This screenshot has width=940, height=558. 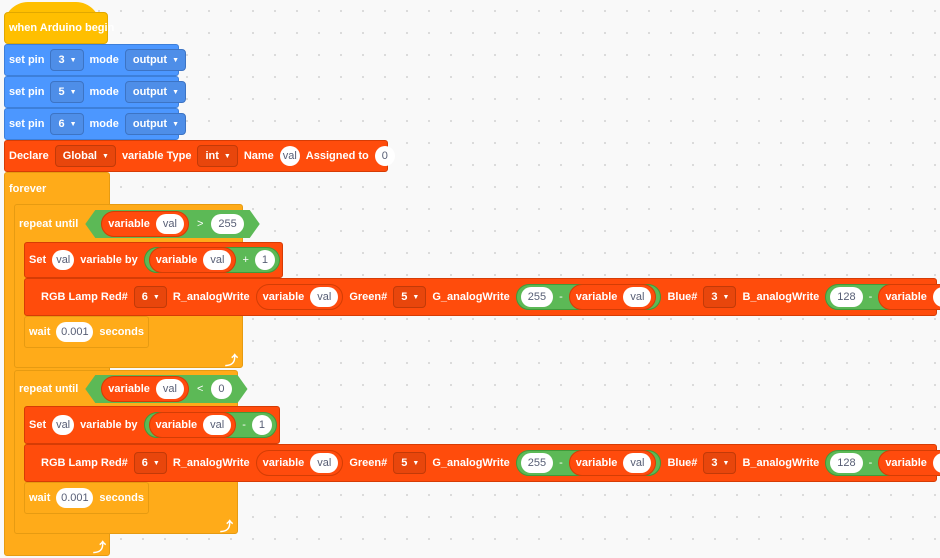 I want to click on set-variable-by-block: Set val variable by variable val + 1, so click(x=153, y=260).